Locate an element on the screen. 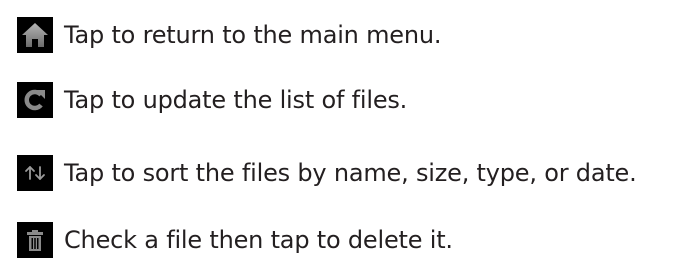 This screenshot has height=270, width=684. instruction-row-refresh: Tap to update the list of files. is located at coordinates (212, 100).